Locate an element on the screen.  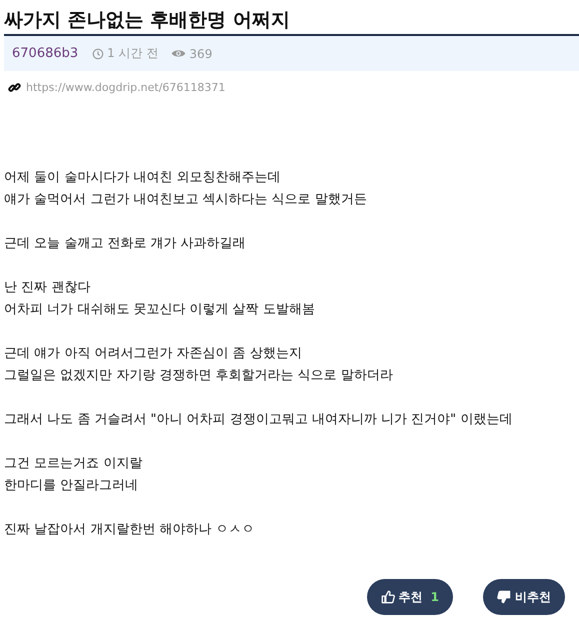
eye-icon is located at coordinates (178, 53).